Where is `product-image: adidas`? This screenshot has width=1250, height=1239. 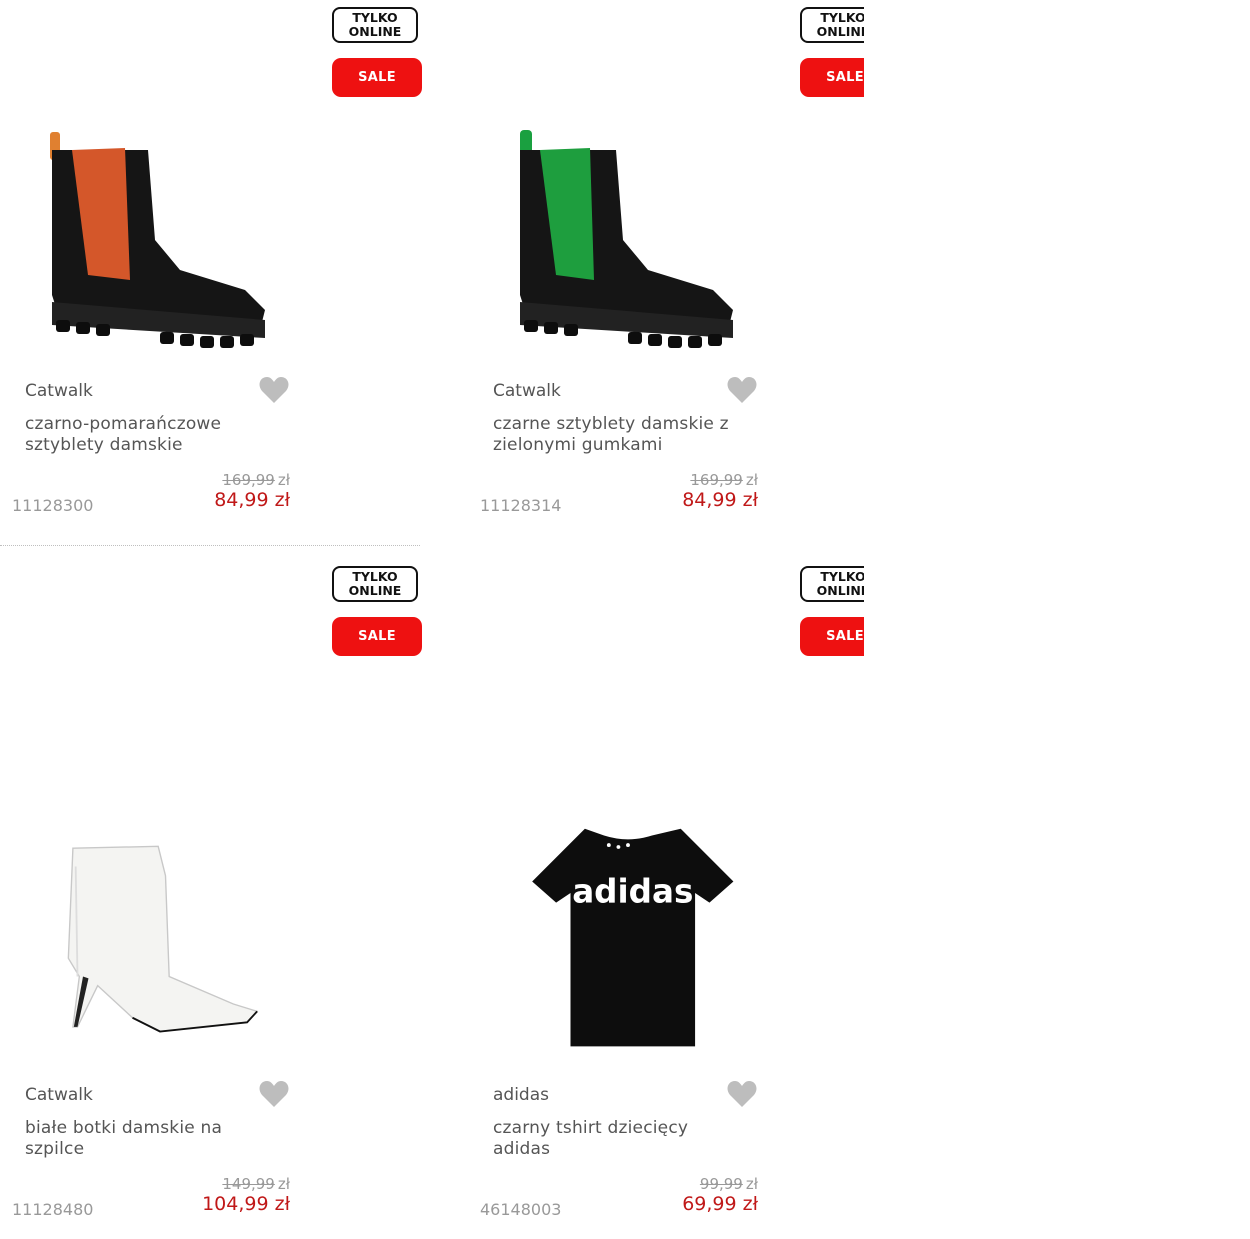 product-image: adidas is located at coordinates (628, 939).